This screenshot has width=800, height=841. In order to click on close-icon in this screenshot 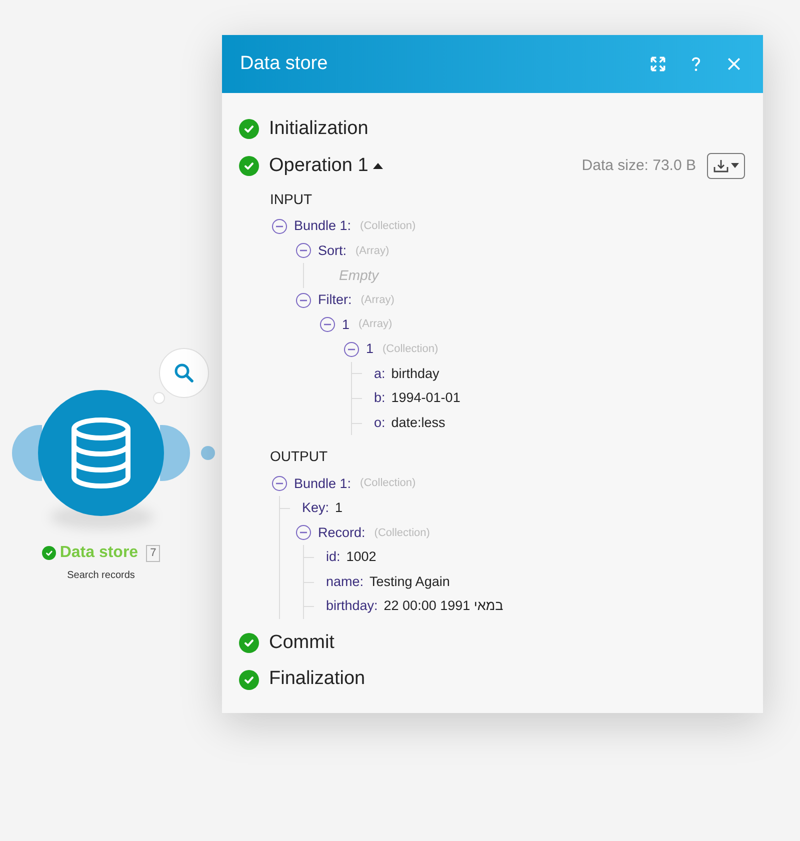, I will do `click(734, 64)`.